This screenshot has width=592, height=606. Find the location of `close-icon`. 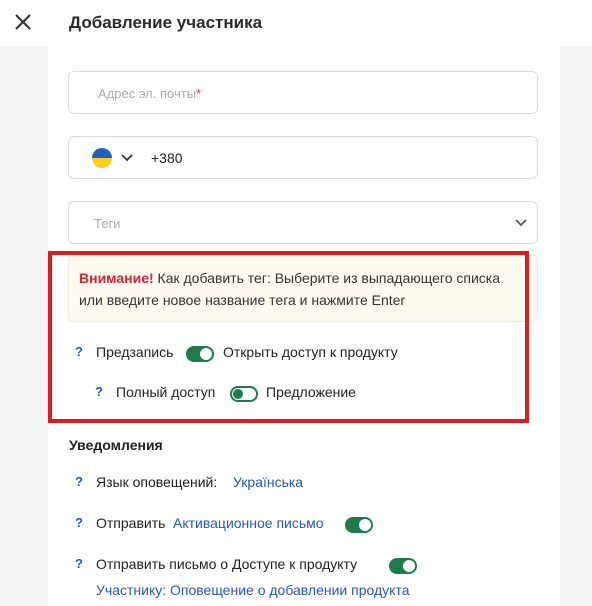

close-icon is located at coordinates (23, 22).